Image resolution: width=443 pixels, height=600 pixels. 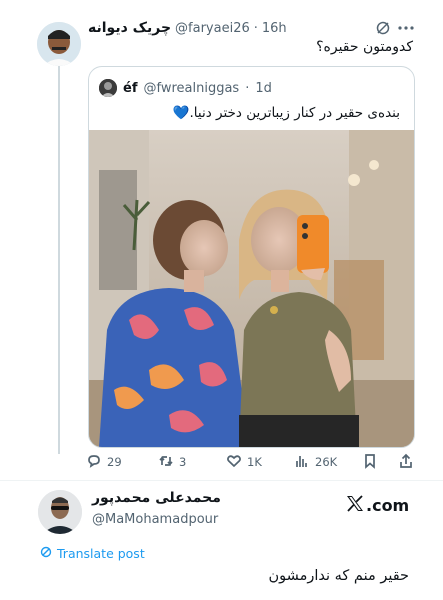 What do you see at coordinates (388, 505) in the screenshot?
I see `brand-domain: .com` at bounding box center [388, 505].